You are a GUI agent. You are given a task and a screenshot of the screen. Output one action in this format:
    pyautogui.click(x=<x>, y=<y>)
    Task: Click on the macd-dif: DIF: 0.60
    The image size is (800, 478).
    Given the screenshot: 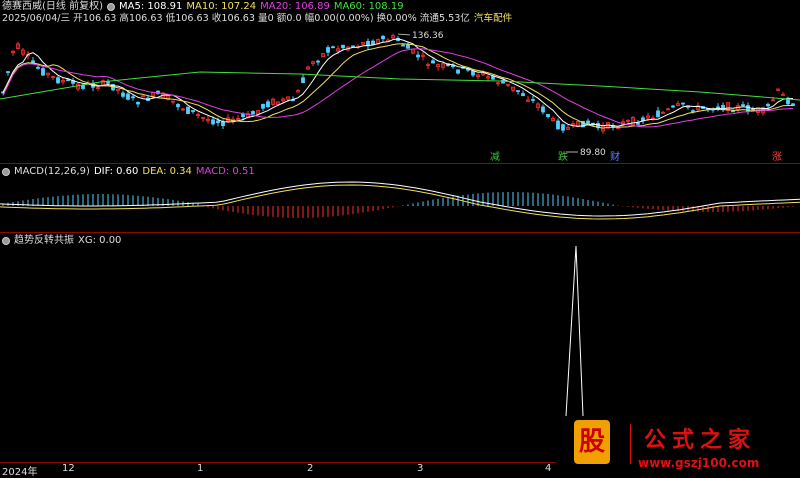 What is the action you would take?
    pyautogui.click(x=116, y=171)
    